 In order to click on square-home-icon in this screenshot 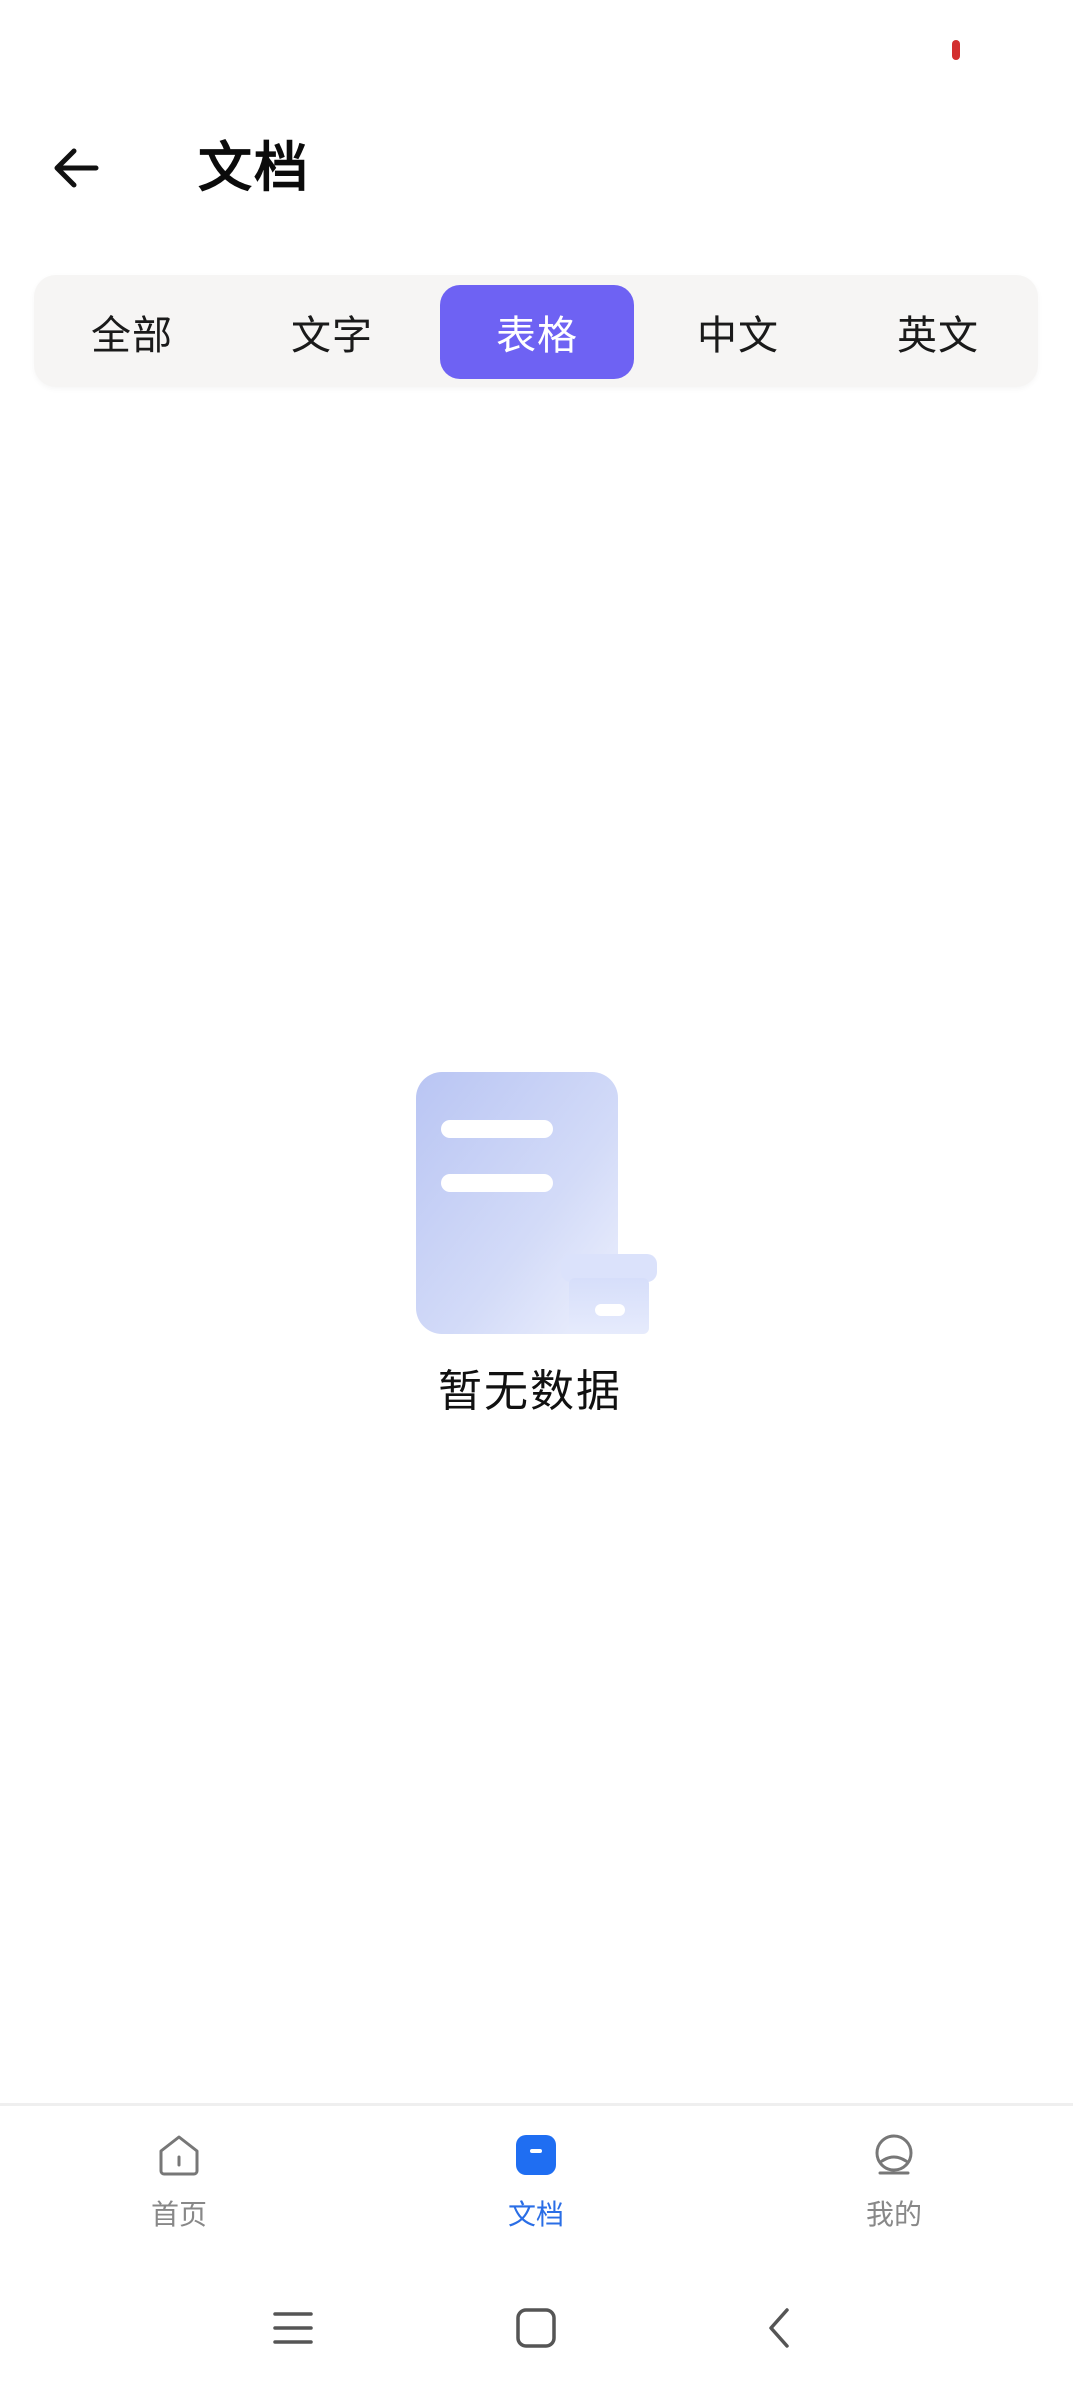, I will do `click(536, 2328)`.